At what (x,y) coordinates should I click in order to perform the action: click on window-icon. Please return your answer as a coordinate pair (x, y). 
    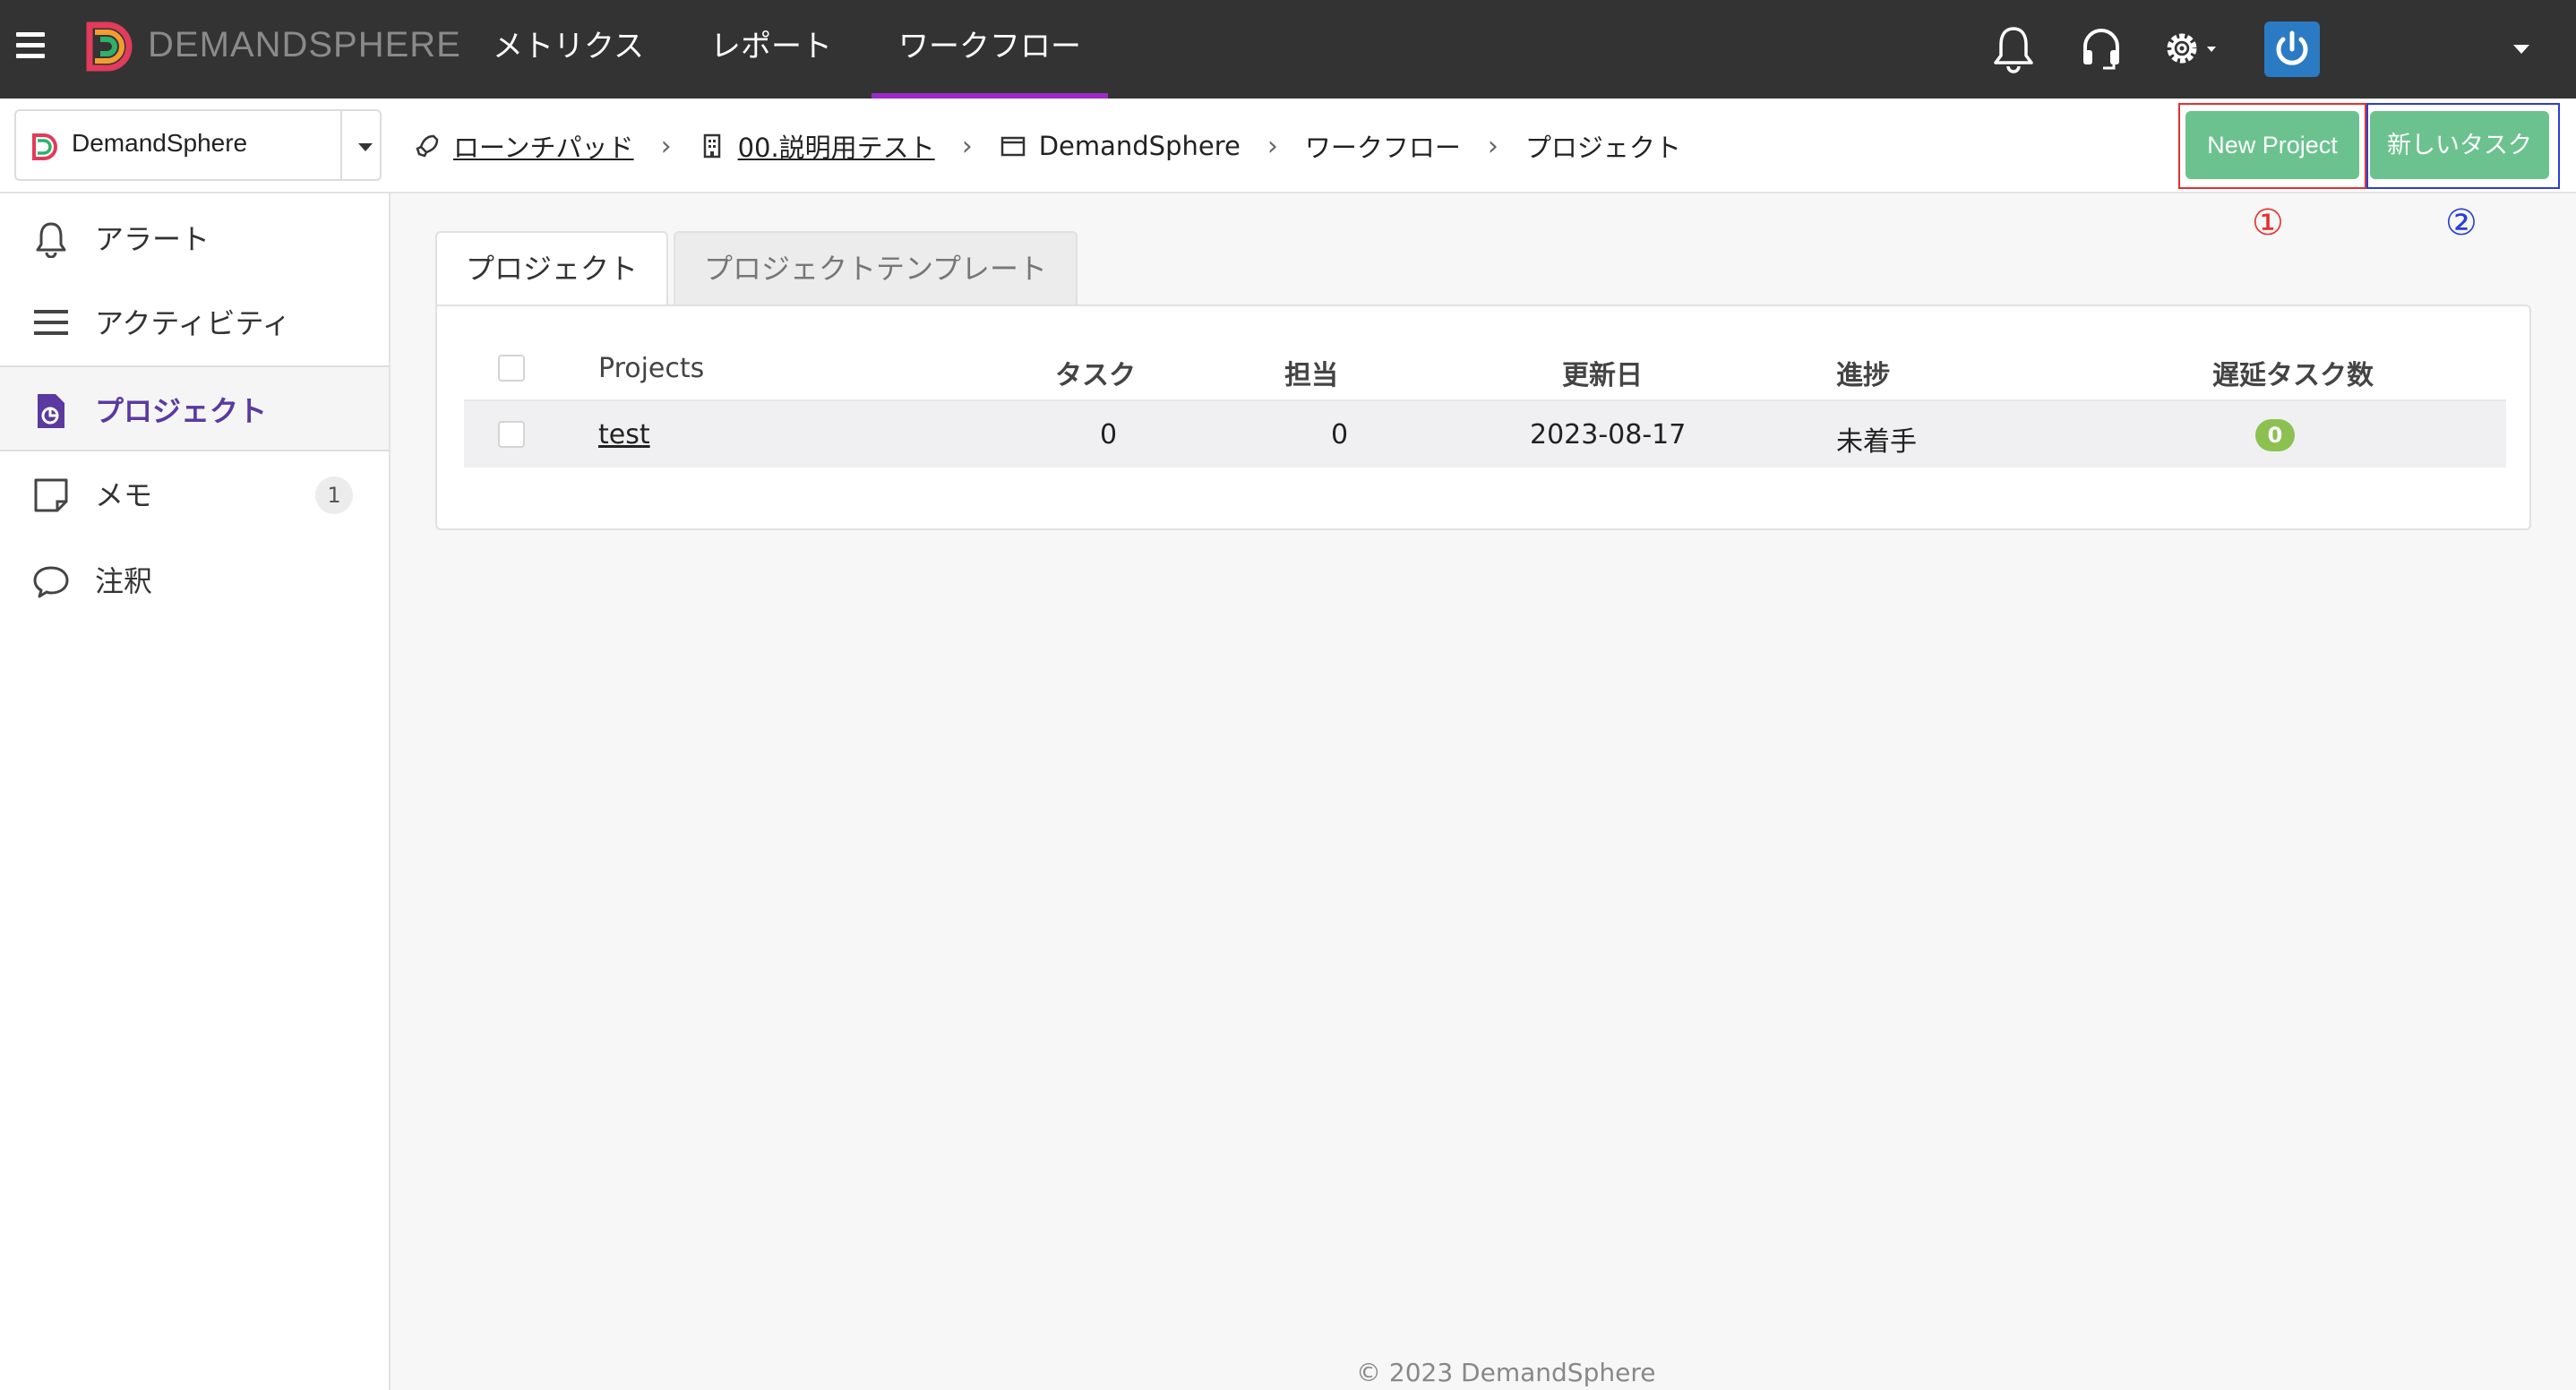
    Looking at the image, I should click on (1012, 147).